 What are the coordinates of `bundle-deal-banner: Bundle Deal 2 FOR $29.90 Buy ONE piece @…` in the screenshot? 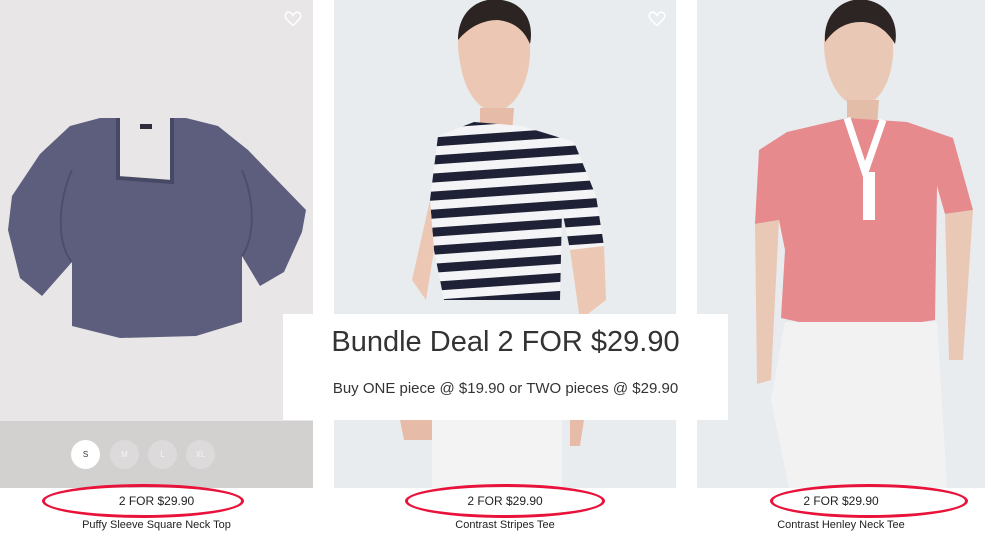 It's located at (505, 367).